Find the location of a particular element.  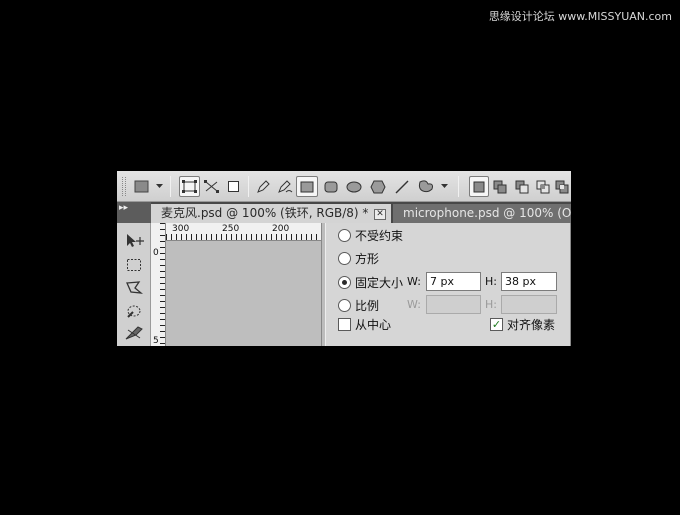

paths-mode-icon is located at coordinates (211, 186).